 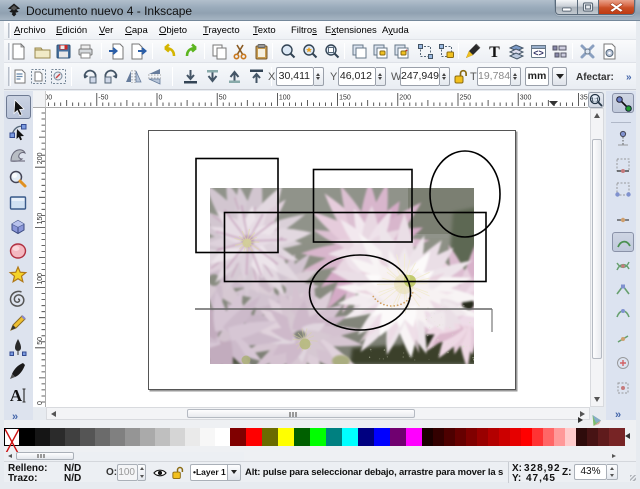 I want to click on svg-text: 1:1, so click(x=595, y=101).